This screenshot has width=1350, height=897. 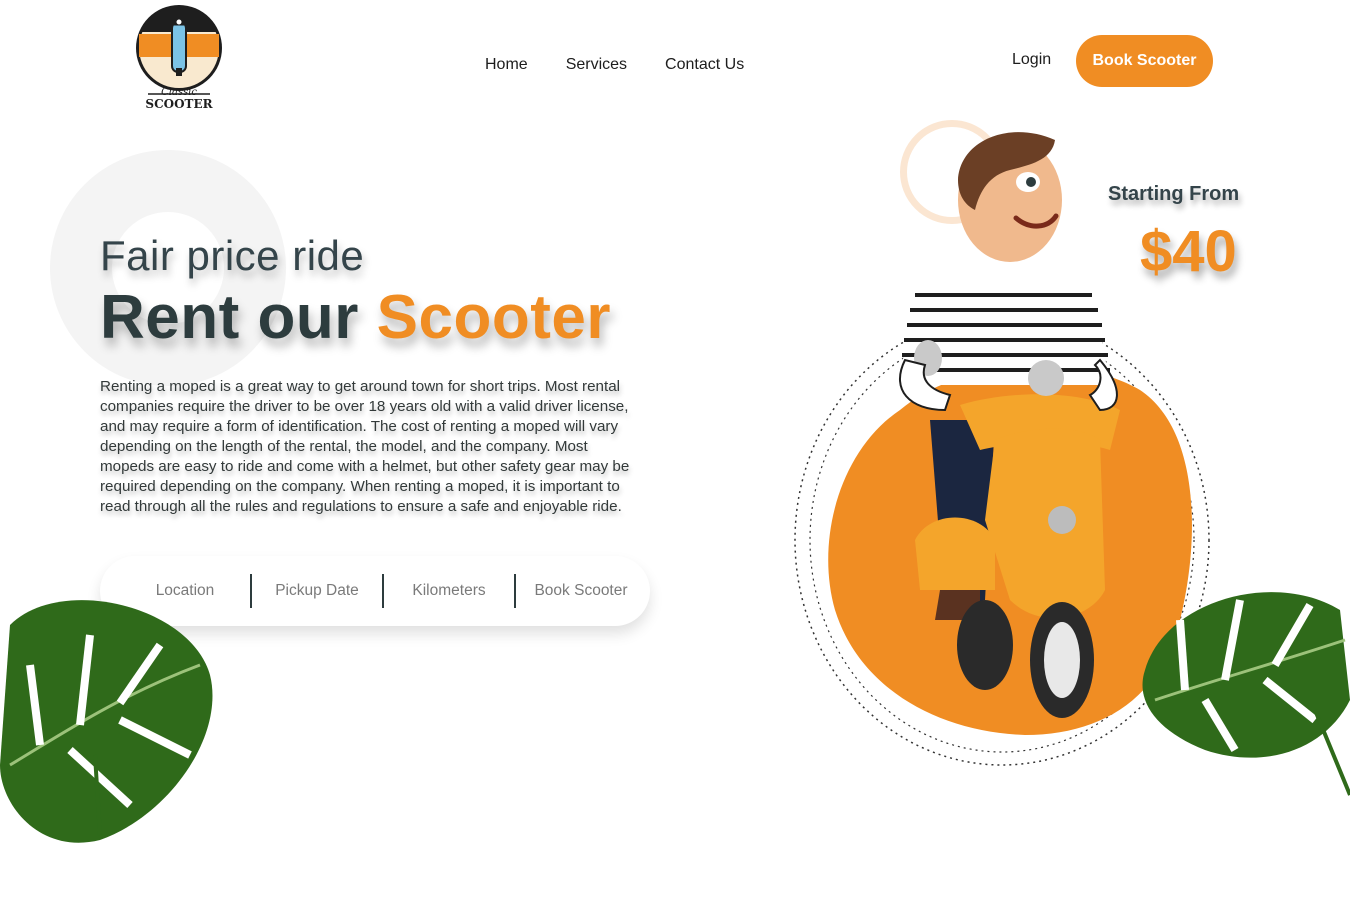 I want to click on pickup-date-field: Pickup Date, so click(x=317, y=591).